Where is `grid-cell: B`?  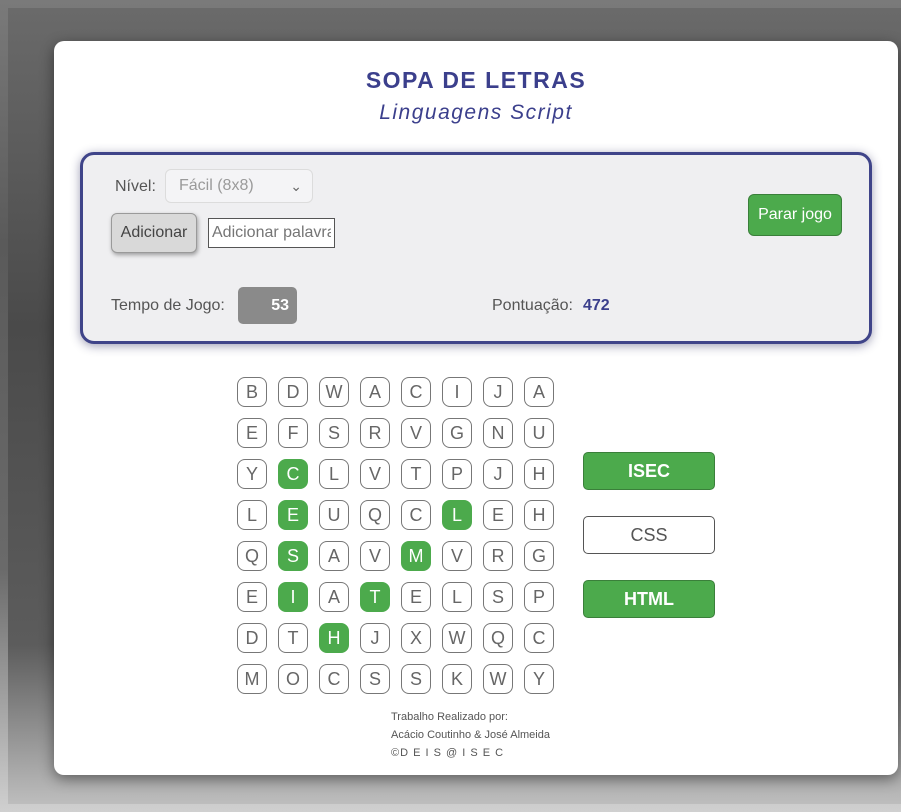
grid-cell: B is located at coordinates (252, 392).